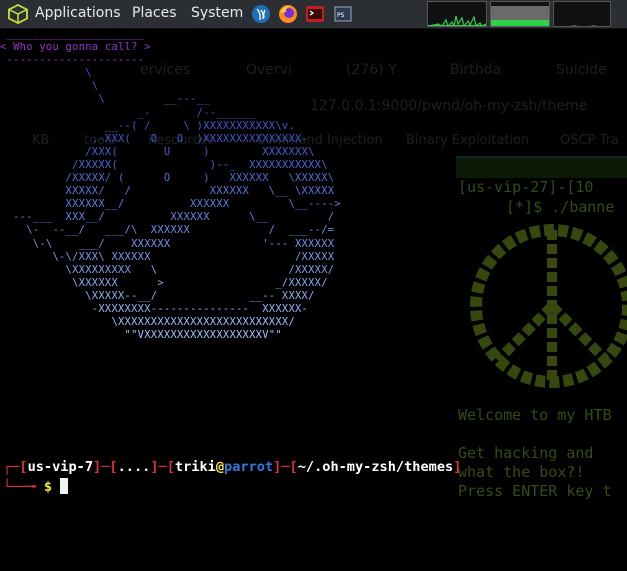  I want to click on terminal-launcher-icon, so click(315, 14).